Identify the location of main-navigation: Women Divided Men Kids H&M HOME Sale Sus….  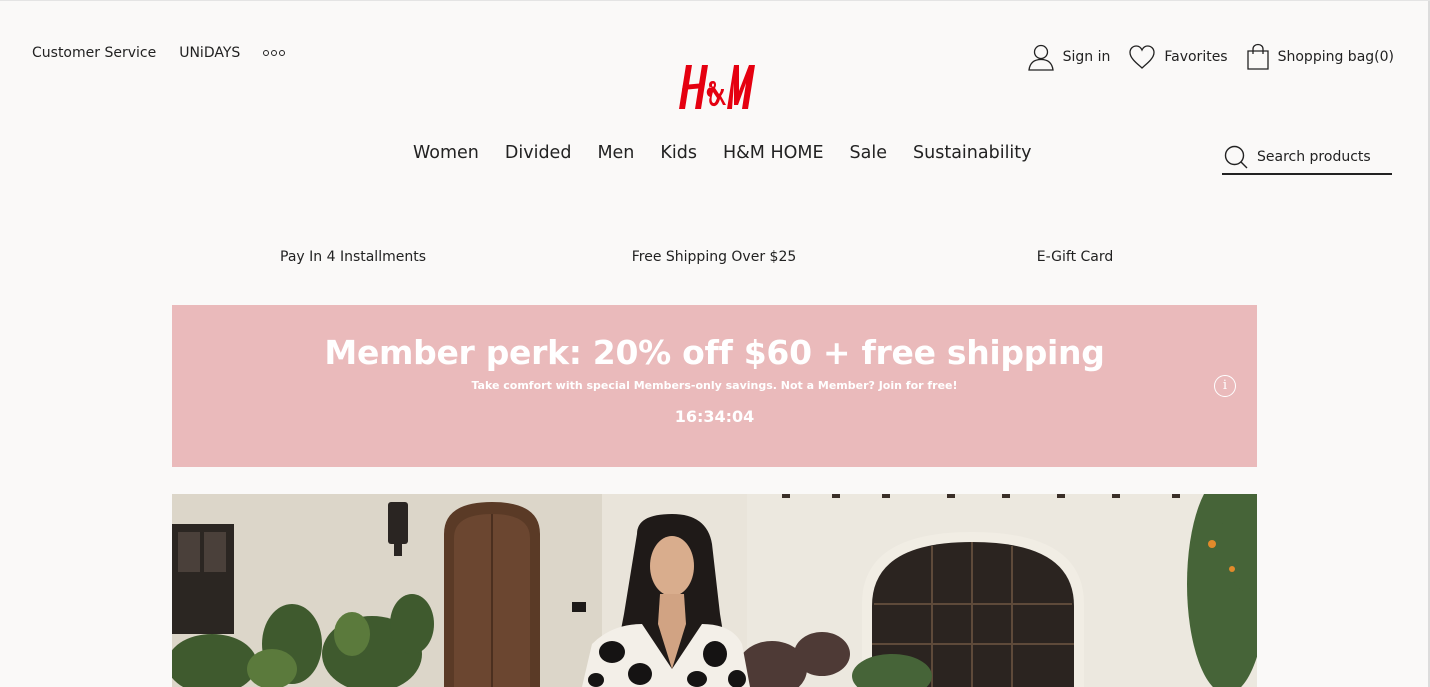
(735, 153).